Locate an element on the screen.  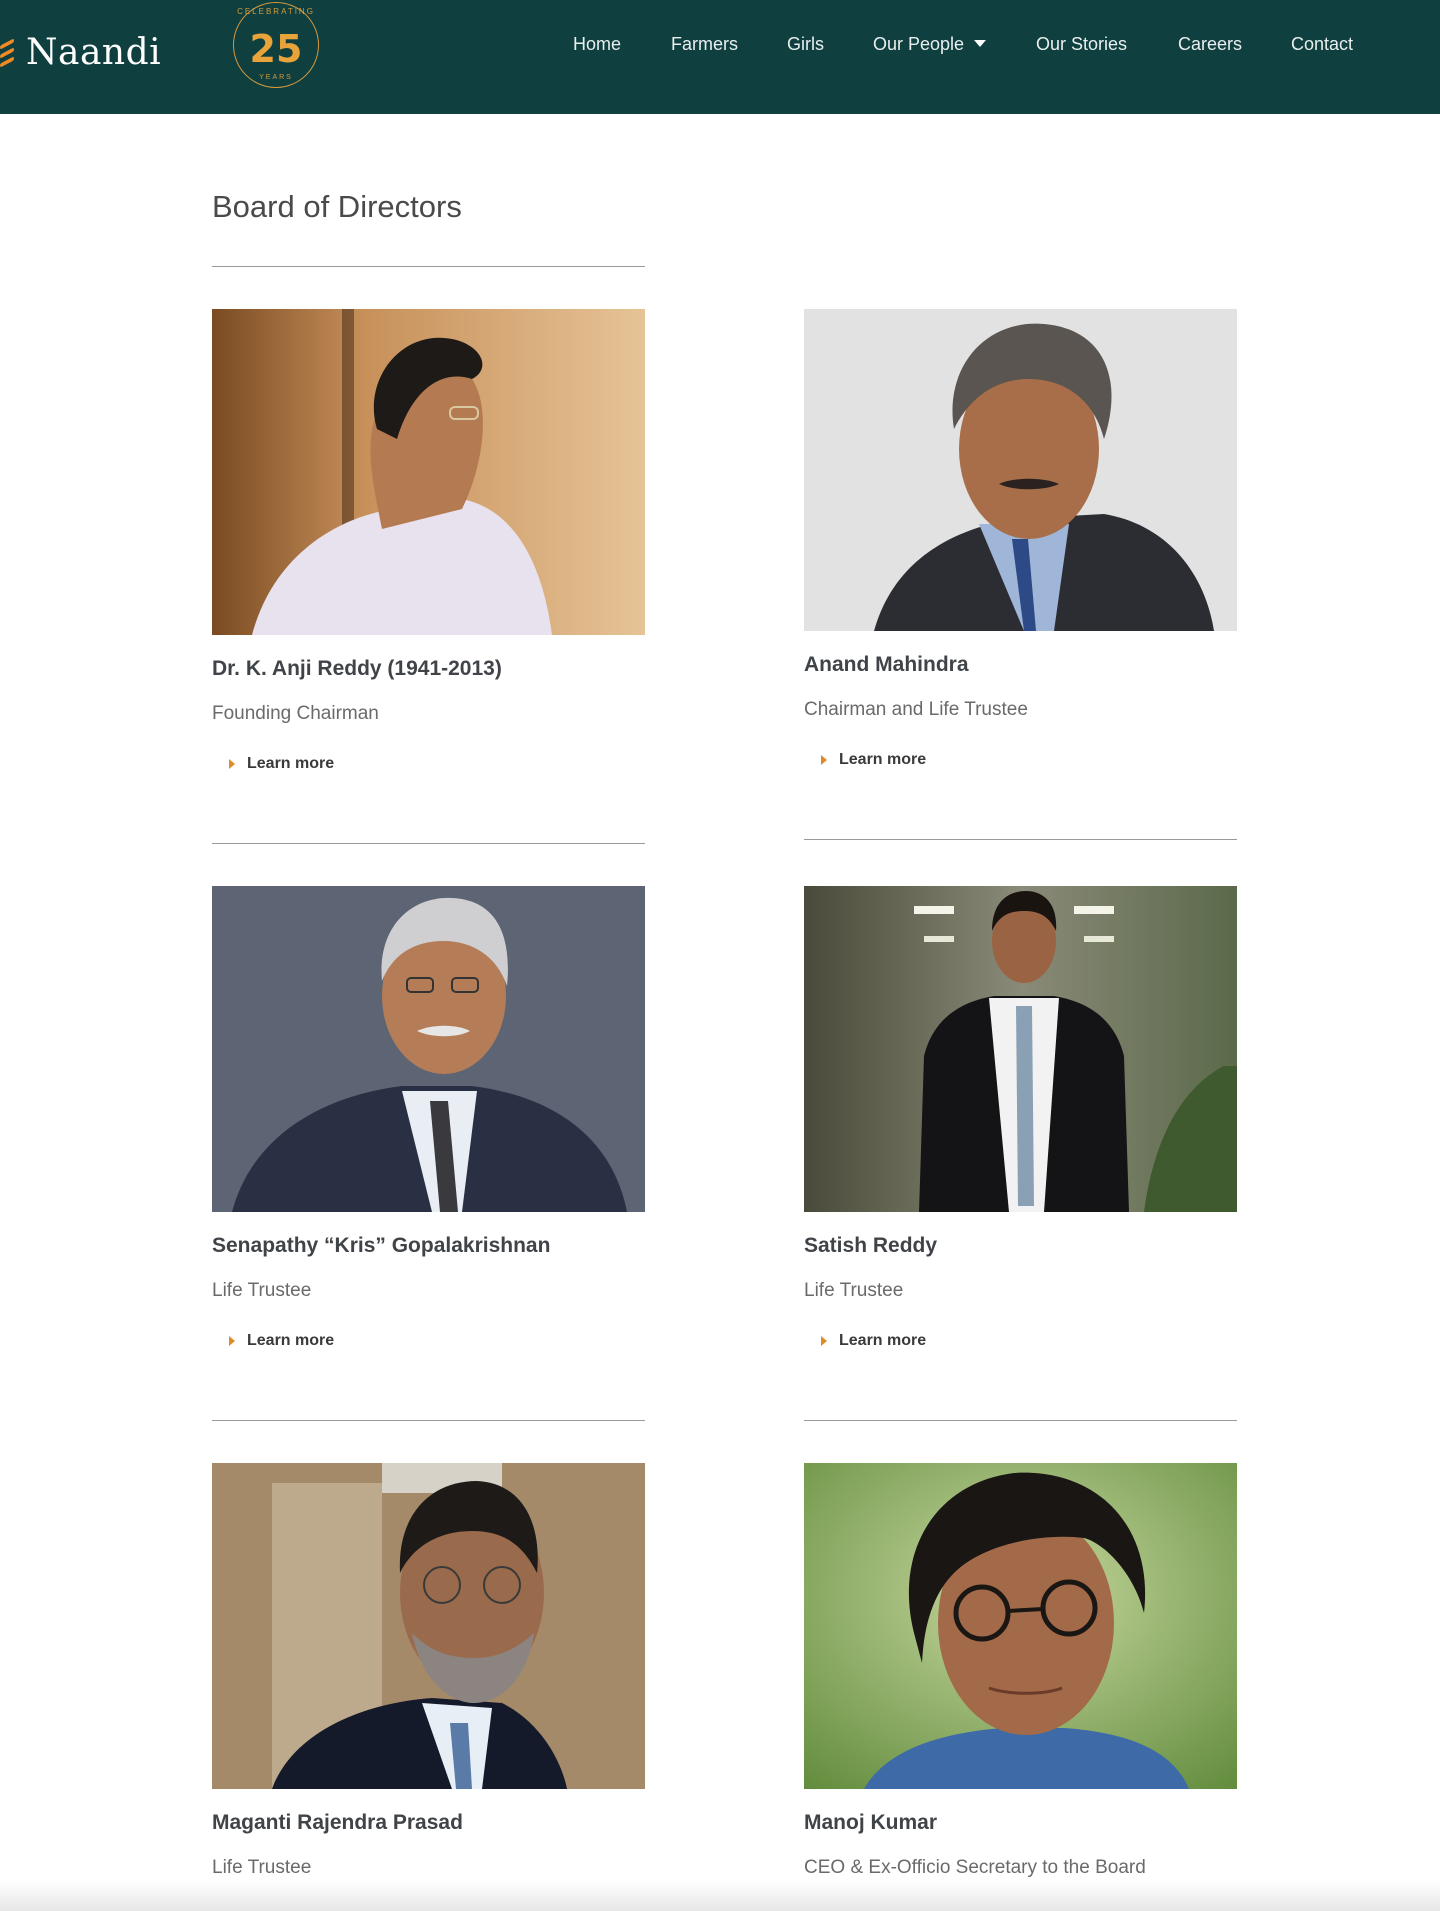
nav-careers: Careers is located at coordinates (1210, 44).